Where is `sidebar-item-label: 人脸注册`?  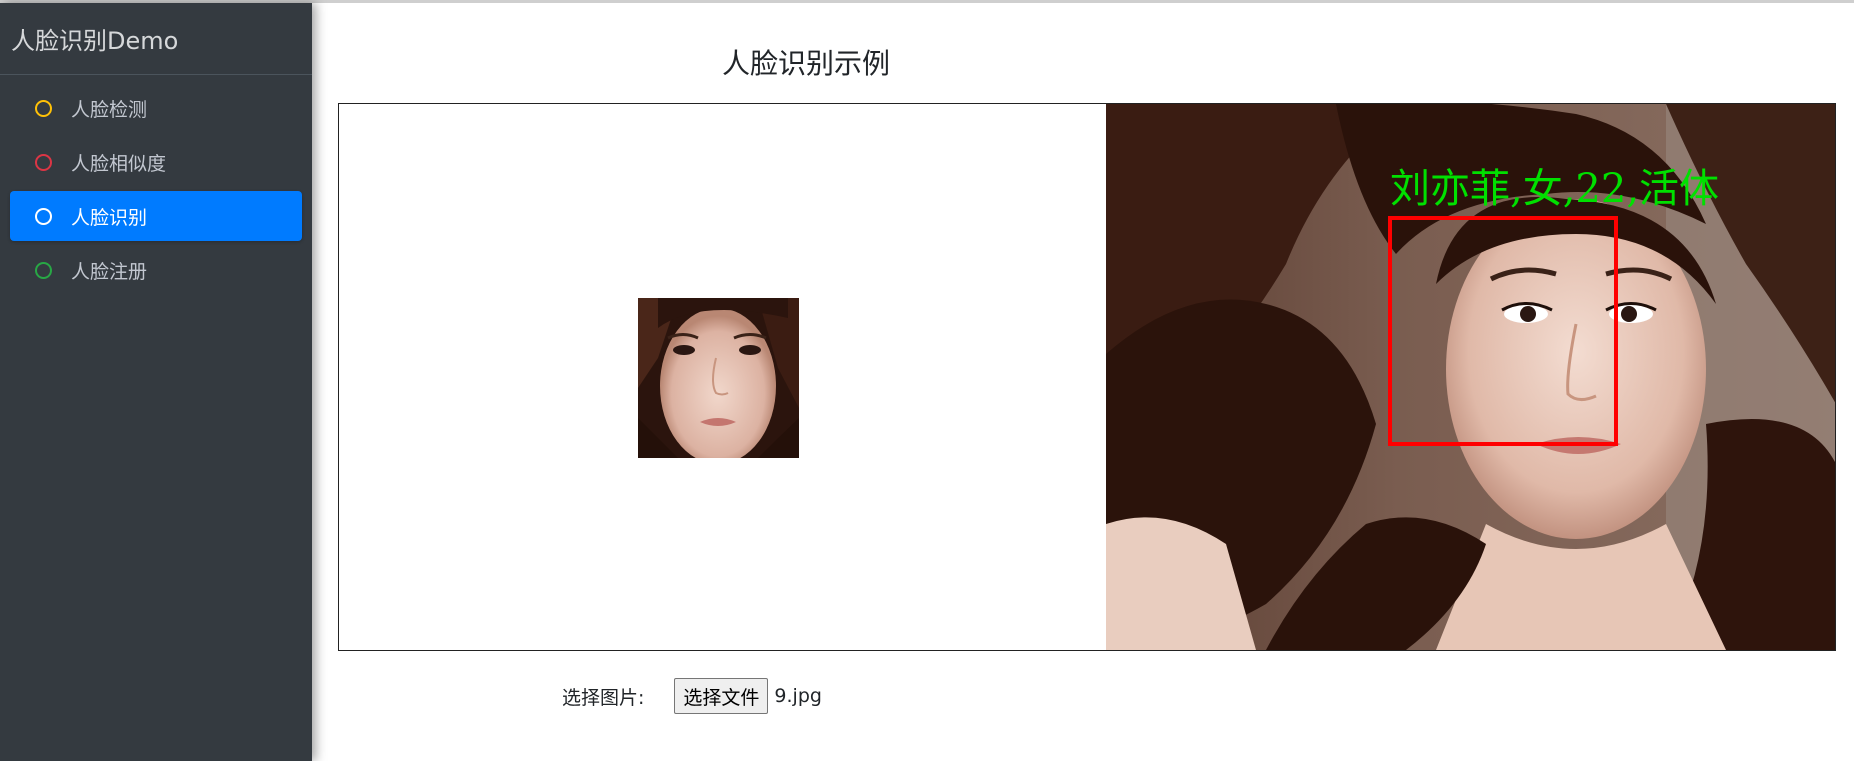 sidebar-item-label: 人脸注册 is located at coordinates (109, 271).